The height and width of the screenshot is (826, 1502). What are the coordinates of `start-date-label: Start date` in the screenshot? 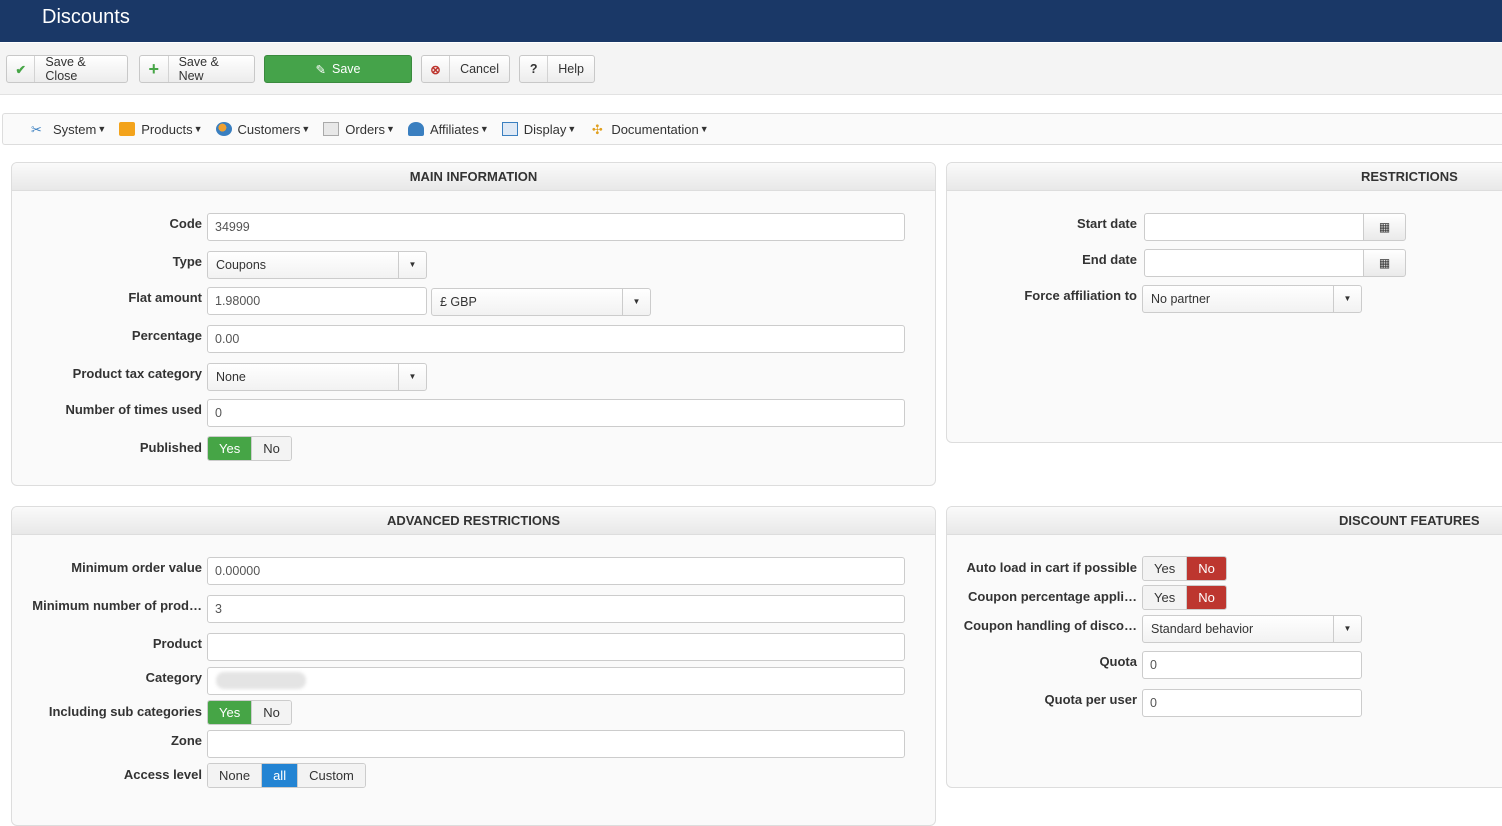 It's located at (1107, 223).